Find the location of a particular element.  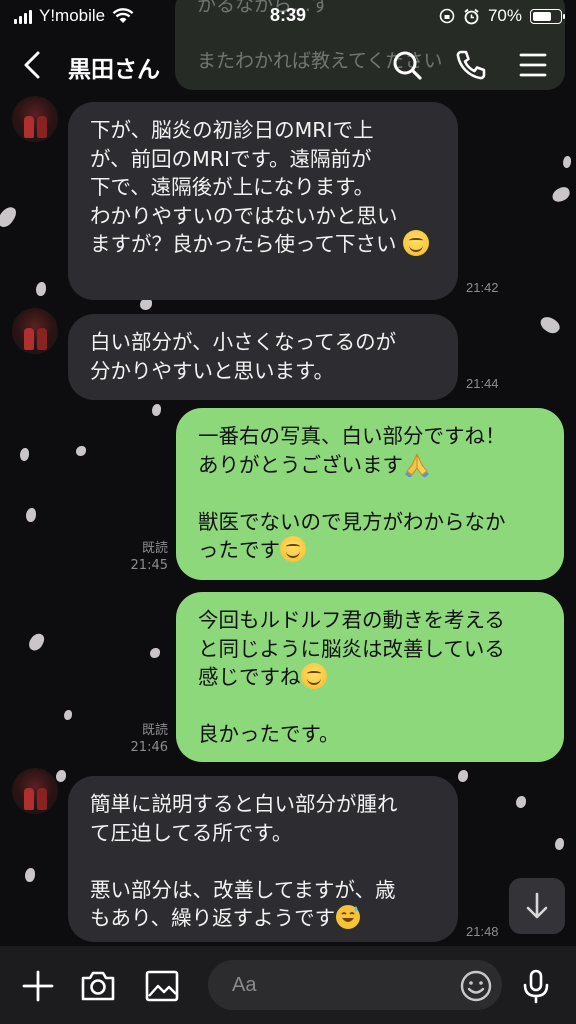

phone-icon is located at coordinates (471, 65).